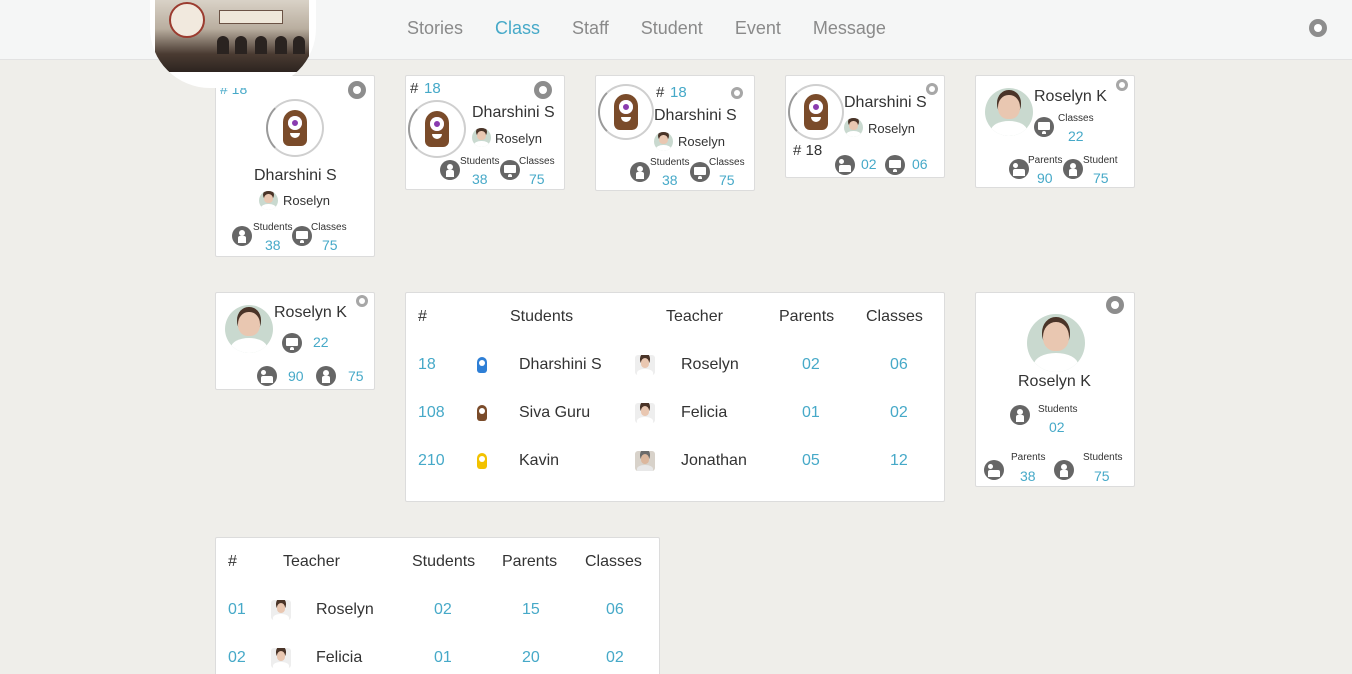  Describe the element at coordinates (714, 460) in the screenshot. I see `teacher-name: Jonathan` at that location.